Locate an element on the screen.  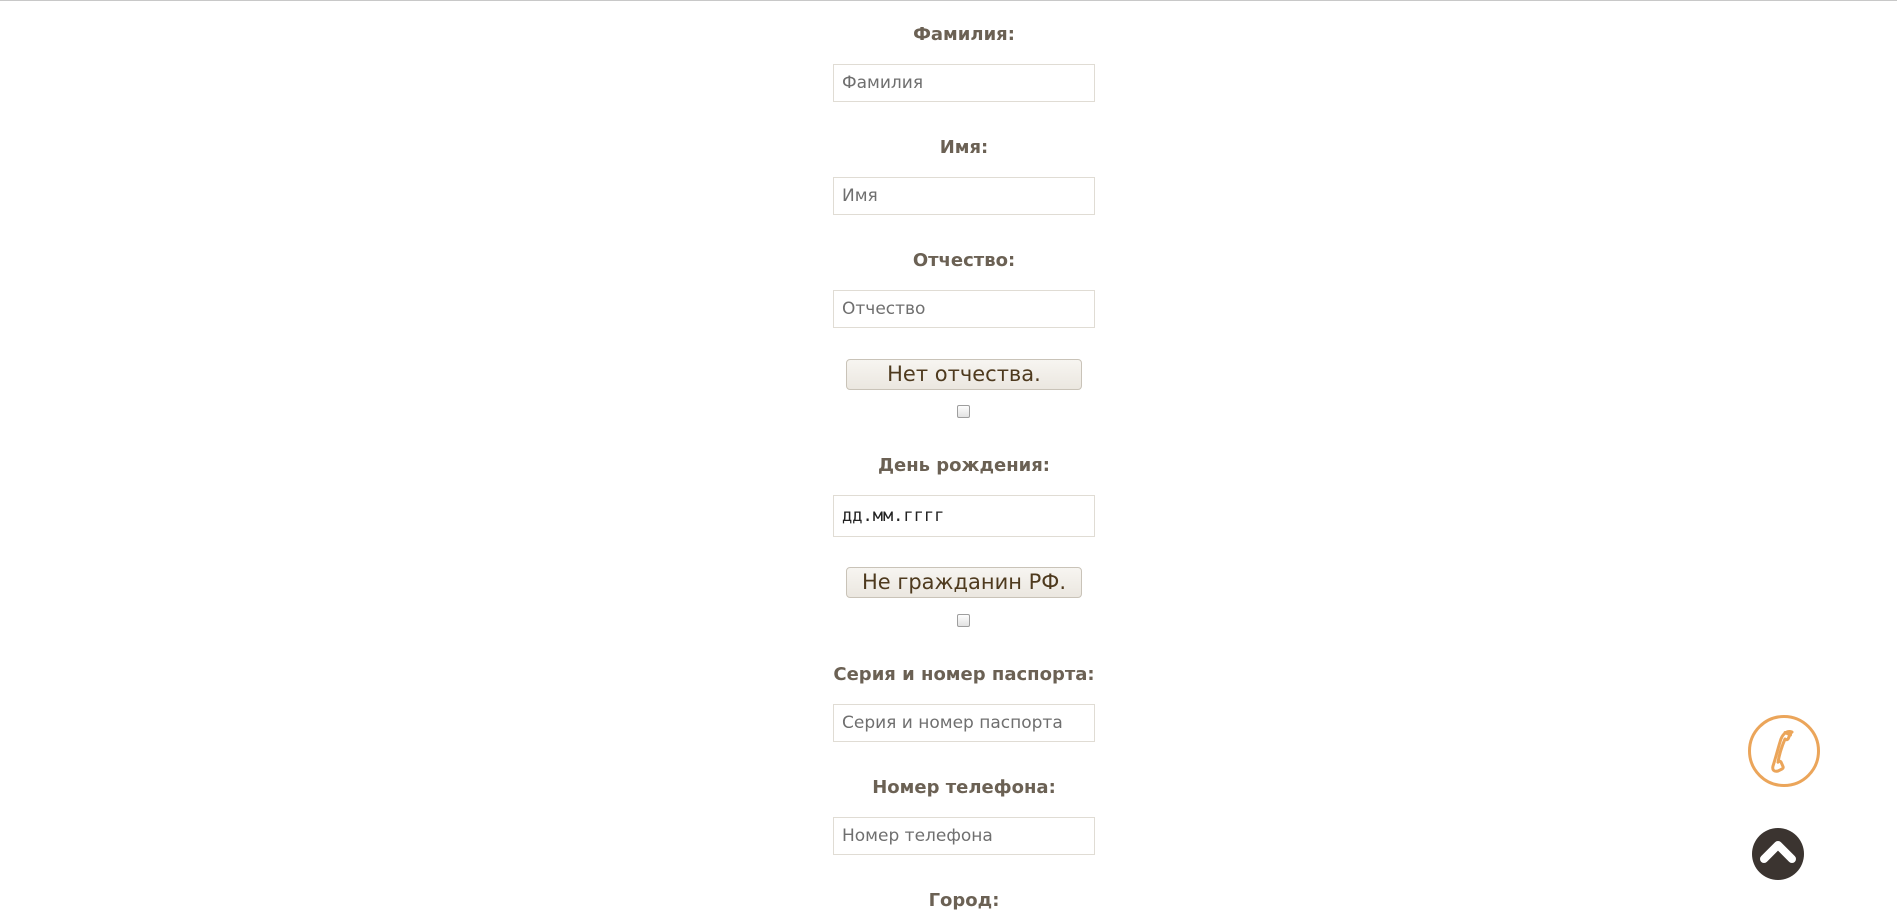
phone-label: Номер телефона: is located at coordinates (964, 787).